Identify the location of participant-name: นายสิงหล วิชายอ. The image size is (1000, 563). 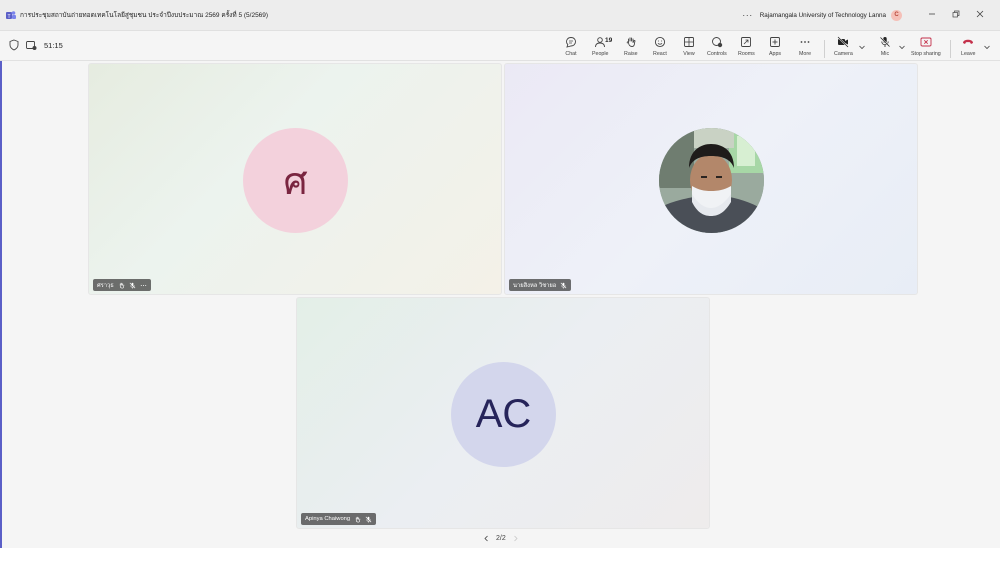
(535, 286).